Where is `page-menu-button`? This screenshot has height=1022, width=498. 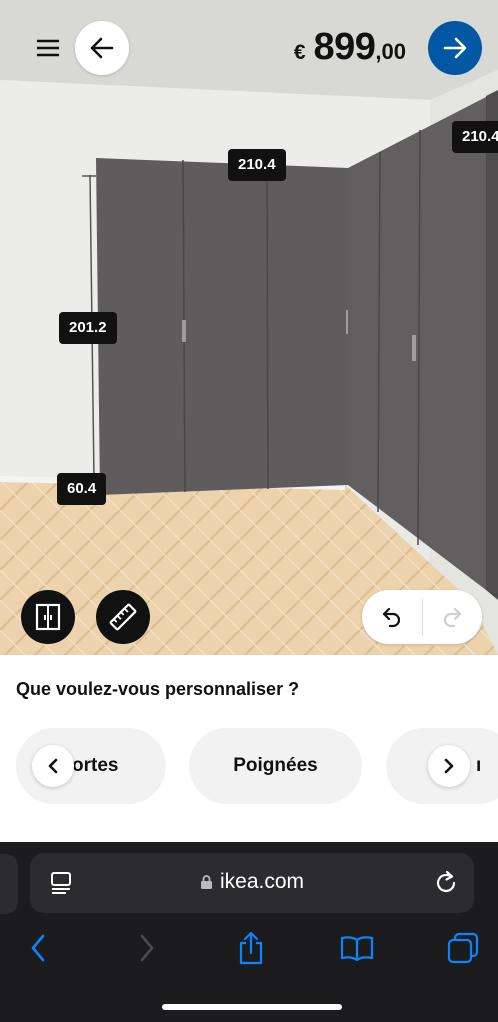 page-menu-button is located at coordinates (61, 885).